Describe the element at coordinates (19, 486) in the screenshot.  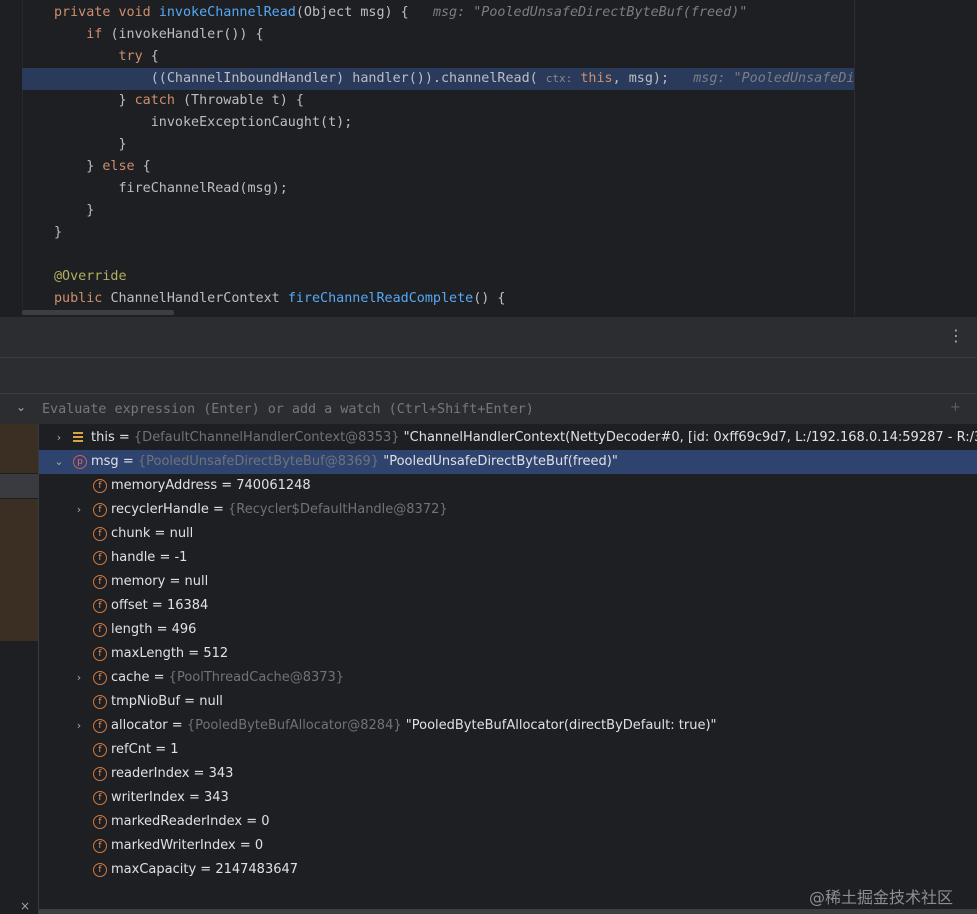
I see `frame-item-selected` at that location.